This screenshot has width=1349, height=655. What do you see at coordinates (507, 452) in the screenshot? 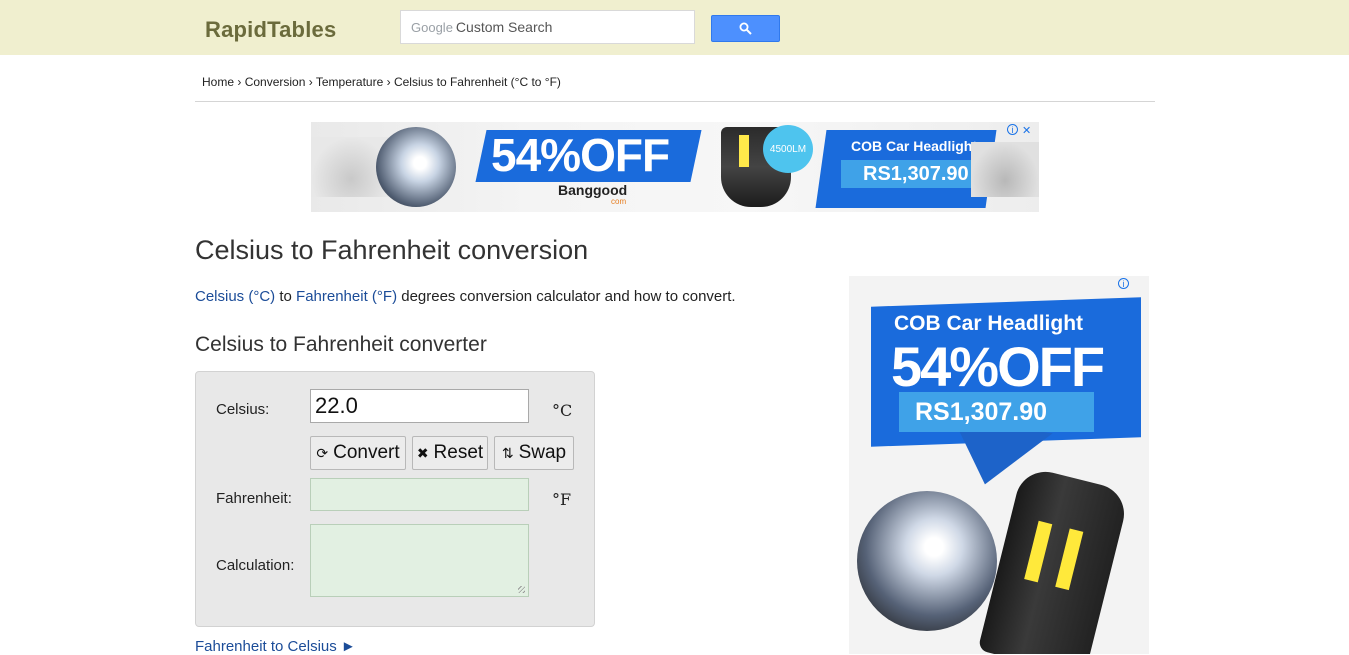
I see `swap-icon: ⇅` at bounding box center [507, 452].